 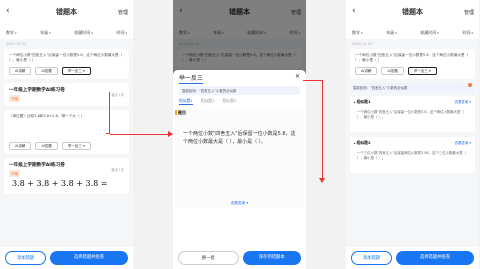 I want to click on save-to-book-button: 保存到错题本, so click(x=271, y=258).